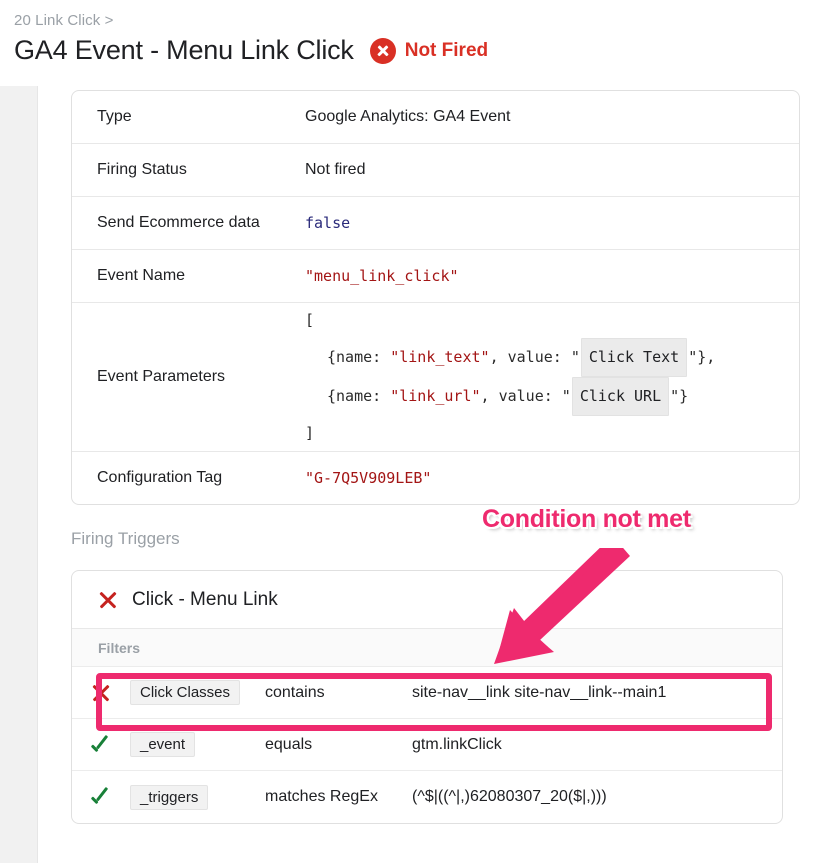  I want to click on variable-chip: _triggers, so click(169, 797).